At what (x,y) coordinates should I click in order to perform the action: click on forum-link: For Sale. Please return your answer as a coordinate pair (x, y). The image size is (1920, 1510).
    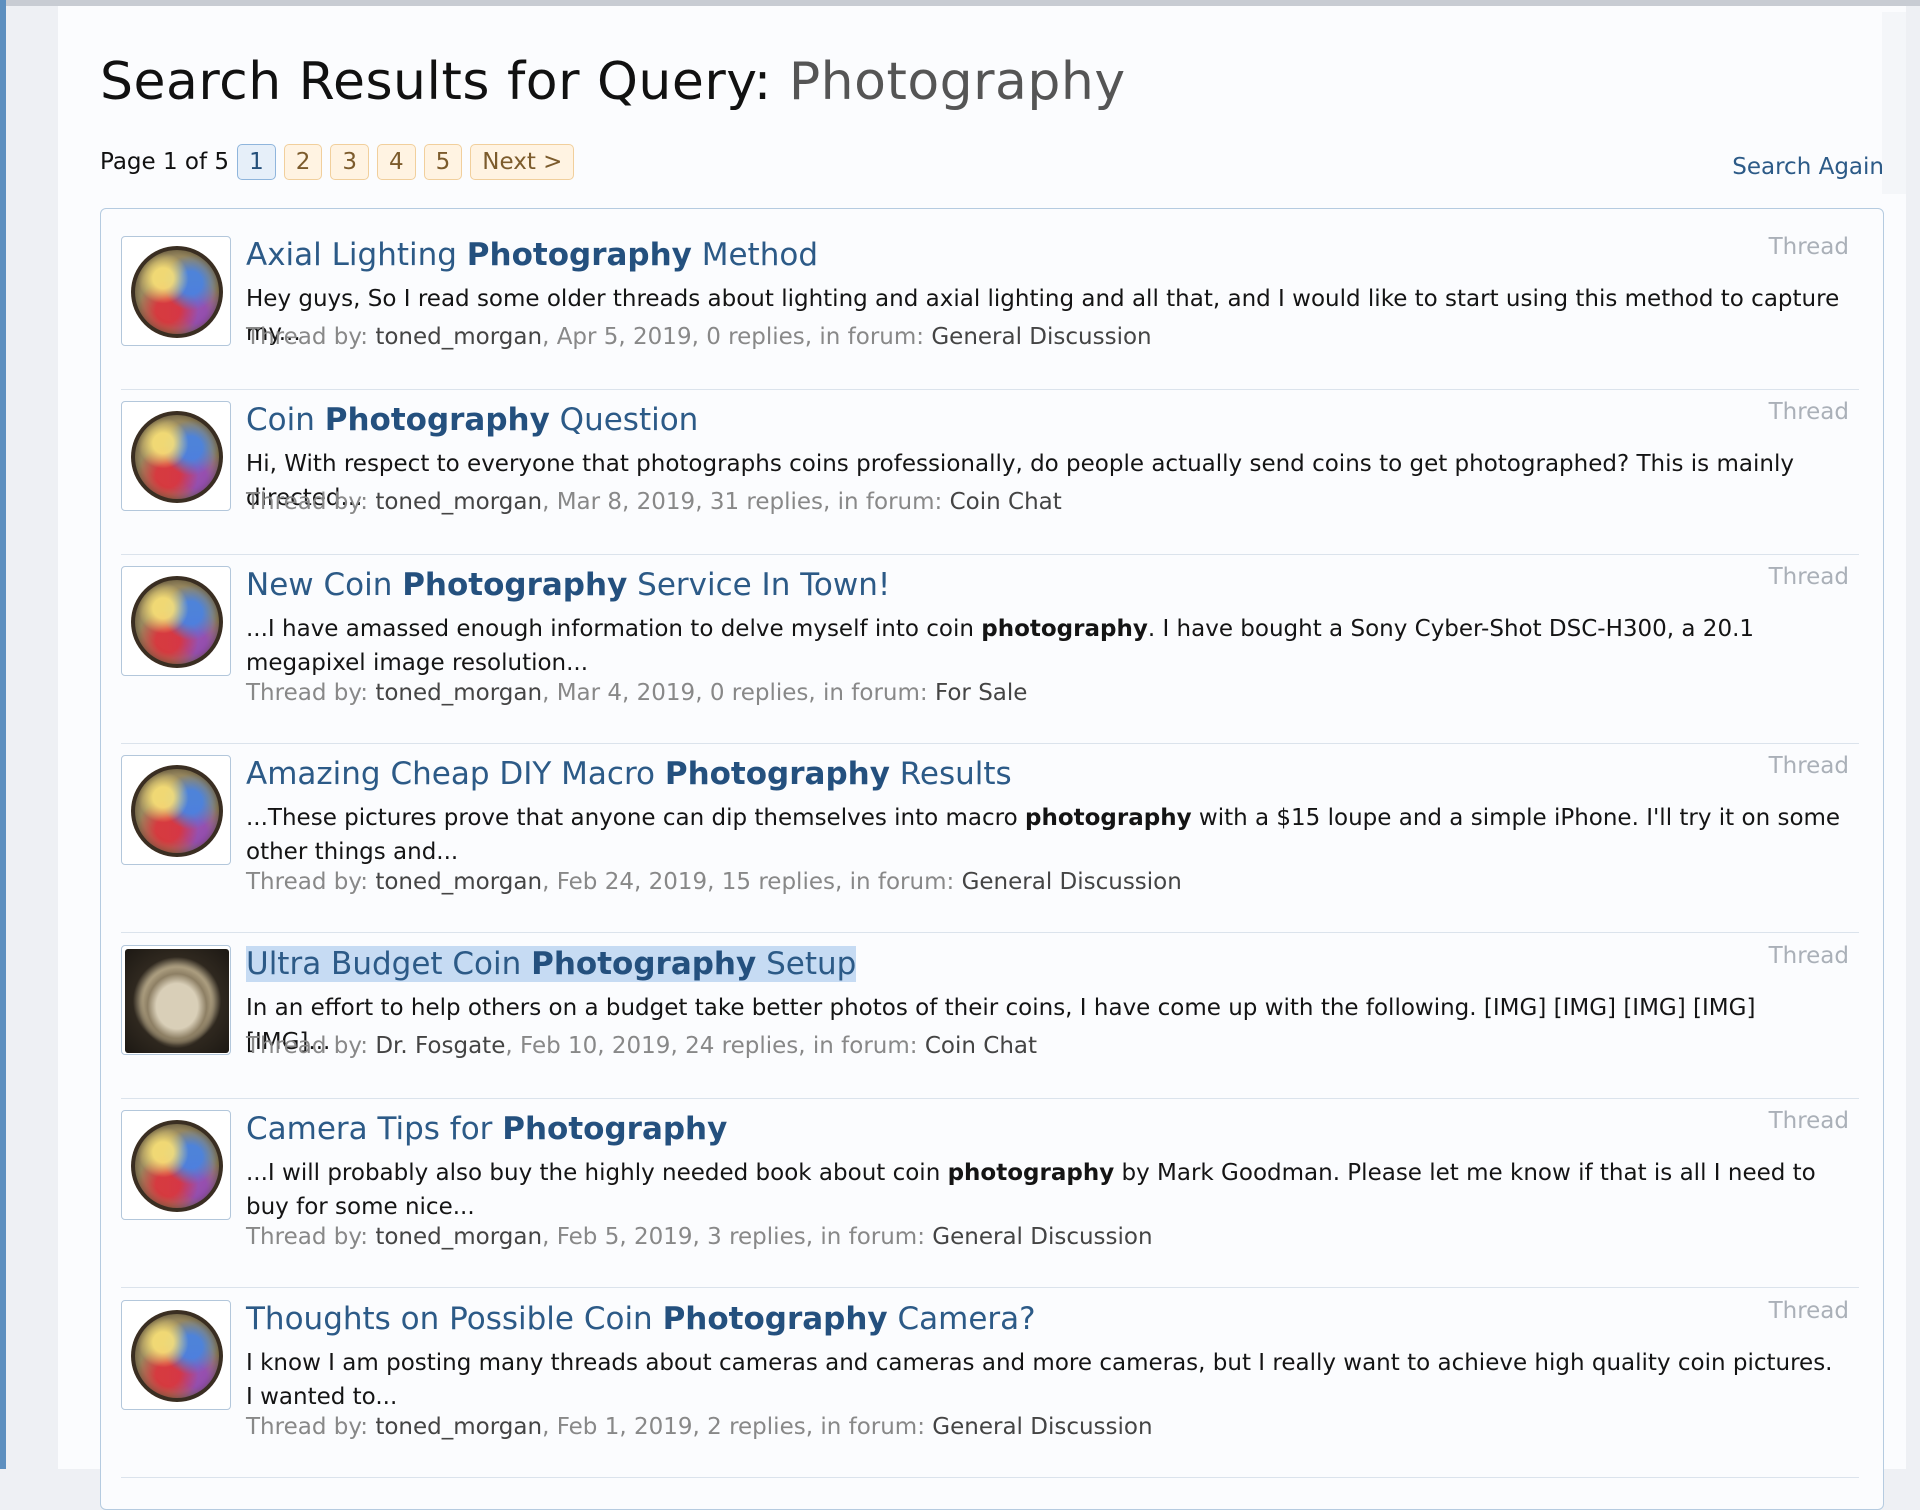
    Looking at the image, I should click on (981, 693).